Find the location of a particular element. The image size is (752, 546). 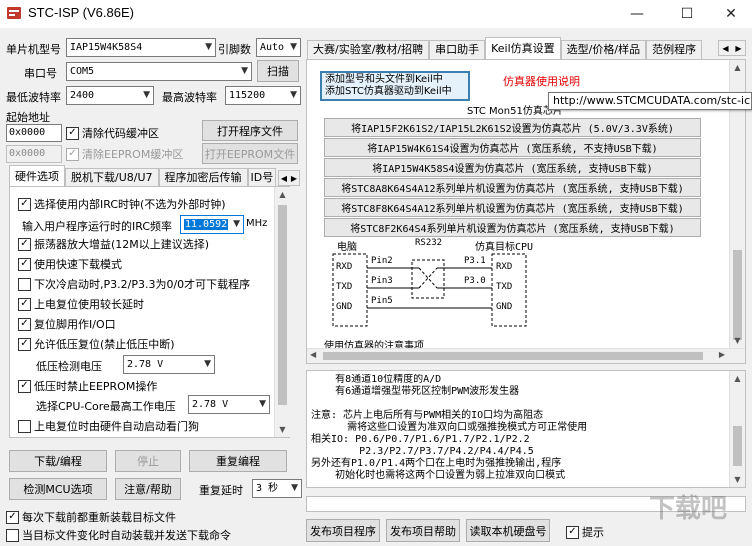

tab-hardware: 硬件选项 is located at coordinates (37, 176).